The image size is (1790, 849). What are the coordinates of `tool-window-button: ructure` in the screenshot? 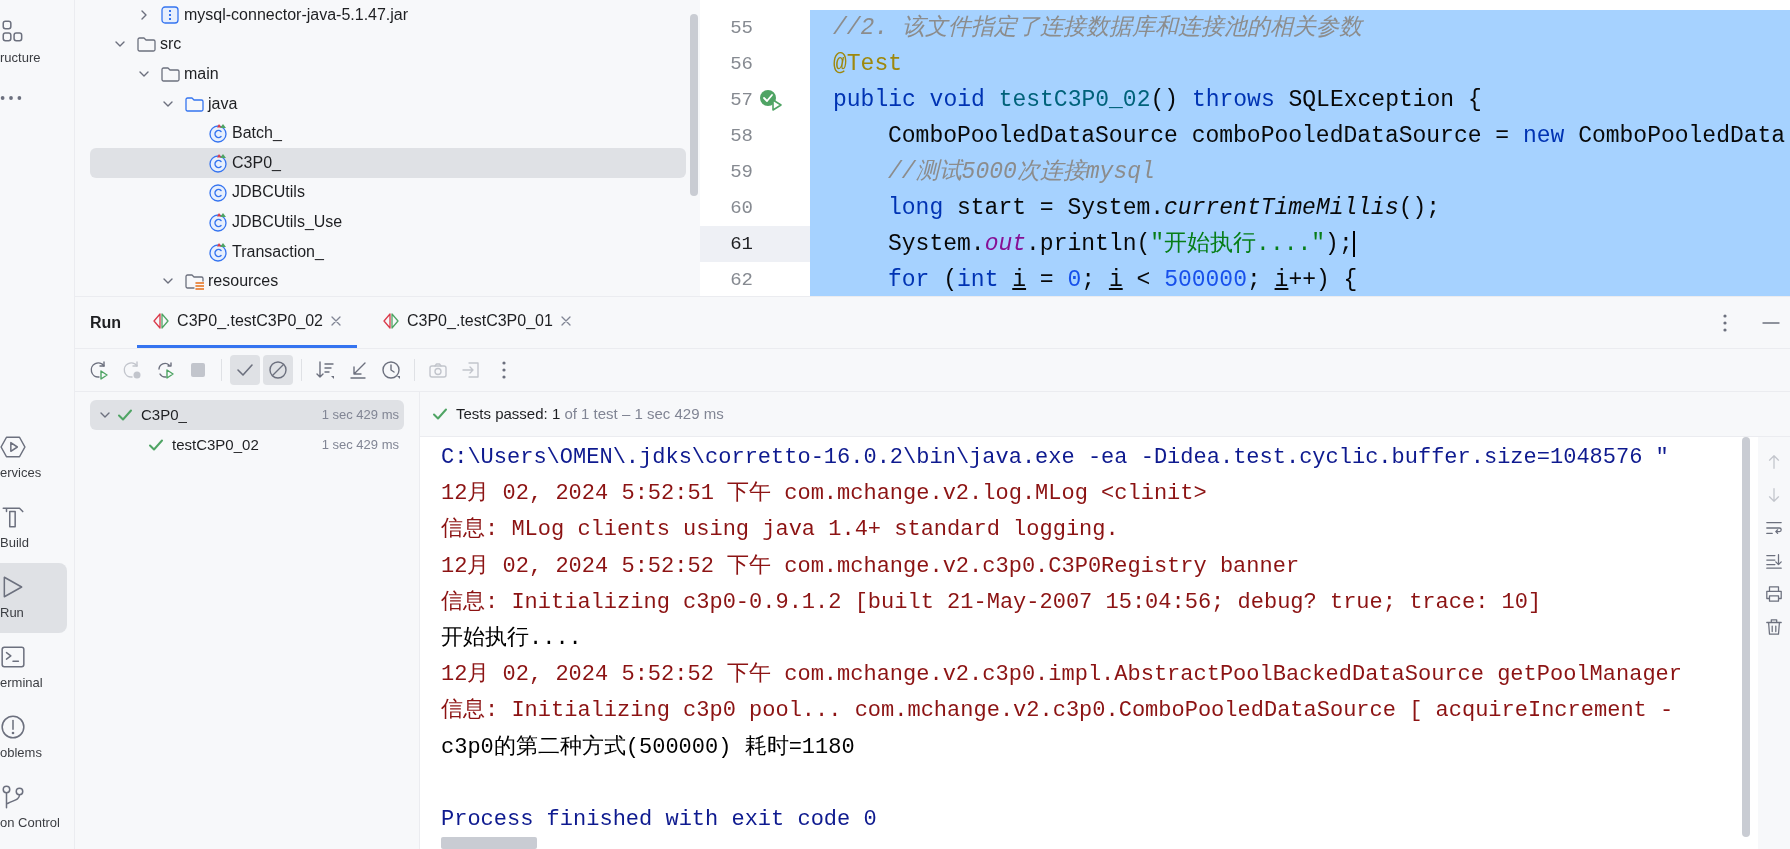 It's located at (33, 43).